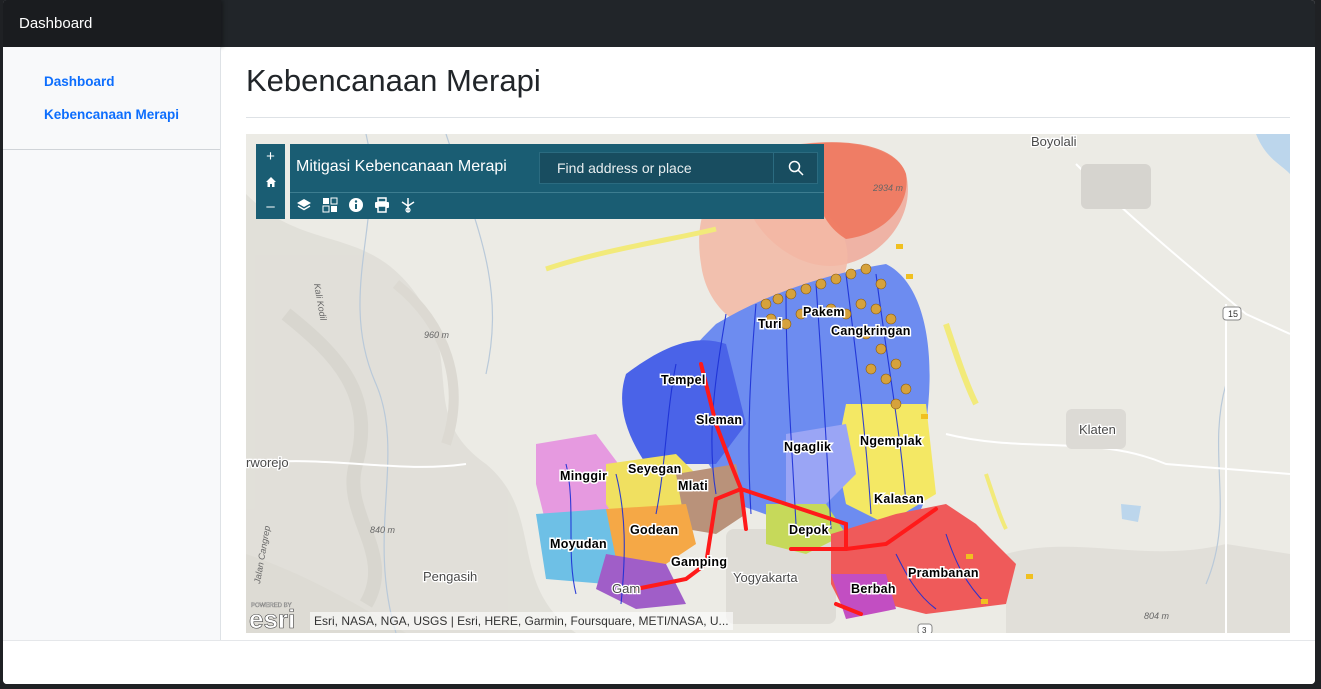 The image size is (1321, 689). I want to click on sidebar-item-dashboard: Dashboard, so click(111, 81).